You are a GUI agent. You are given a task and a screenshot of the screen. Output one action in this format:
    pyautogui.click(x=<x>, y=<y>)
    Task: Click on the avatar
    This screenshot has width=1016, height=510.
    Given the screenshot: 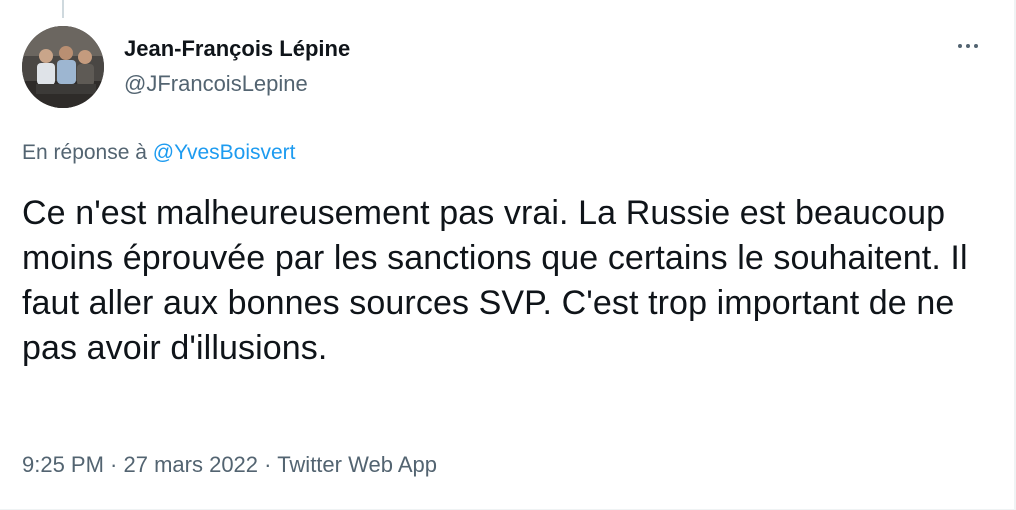 What is the action you would take?
    pyautogui.click(x=63, y=67)
    